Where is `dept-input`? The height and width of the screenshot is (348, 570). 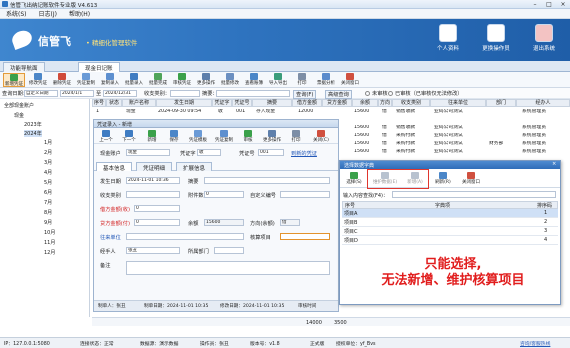 dept-input is located at coordinates (229, 250).